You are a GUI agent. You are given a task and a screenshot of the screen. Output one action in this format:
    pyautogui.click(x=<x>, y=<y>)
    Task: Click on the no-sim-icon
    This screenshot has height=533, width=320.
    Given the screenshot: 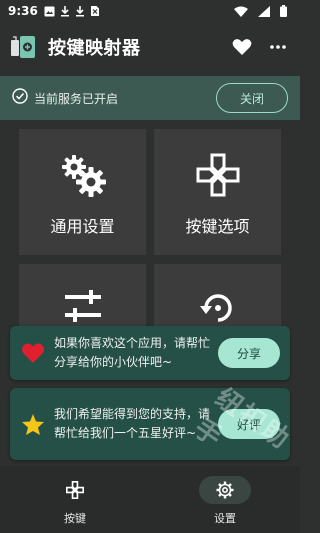 What is the action you would take?
    pyautogui.click(x=95, y=11)
    